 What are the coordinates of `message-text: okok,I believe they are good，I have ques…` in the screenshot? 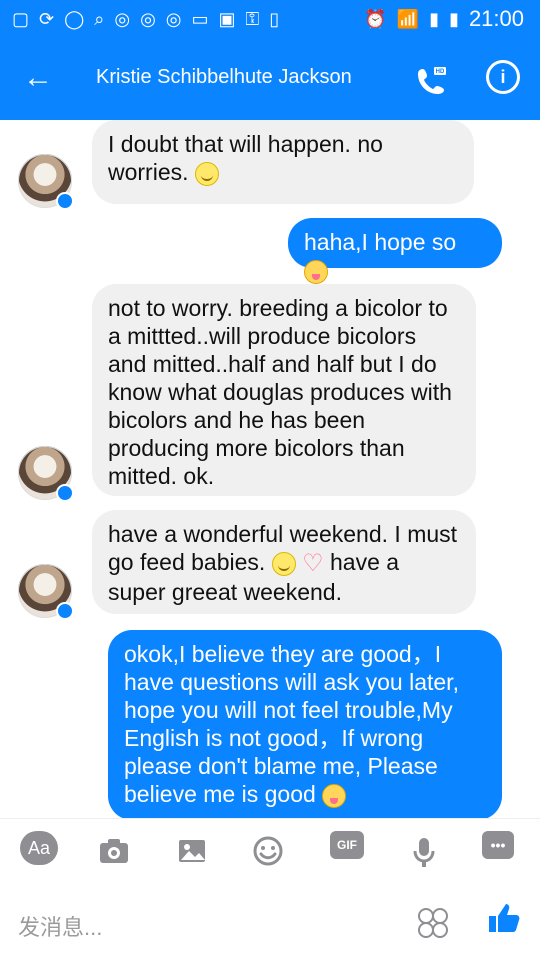 It's located at (291, 724).